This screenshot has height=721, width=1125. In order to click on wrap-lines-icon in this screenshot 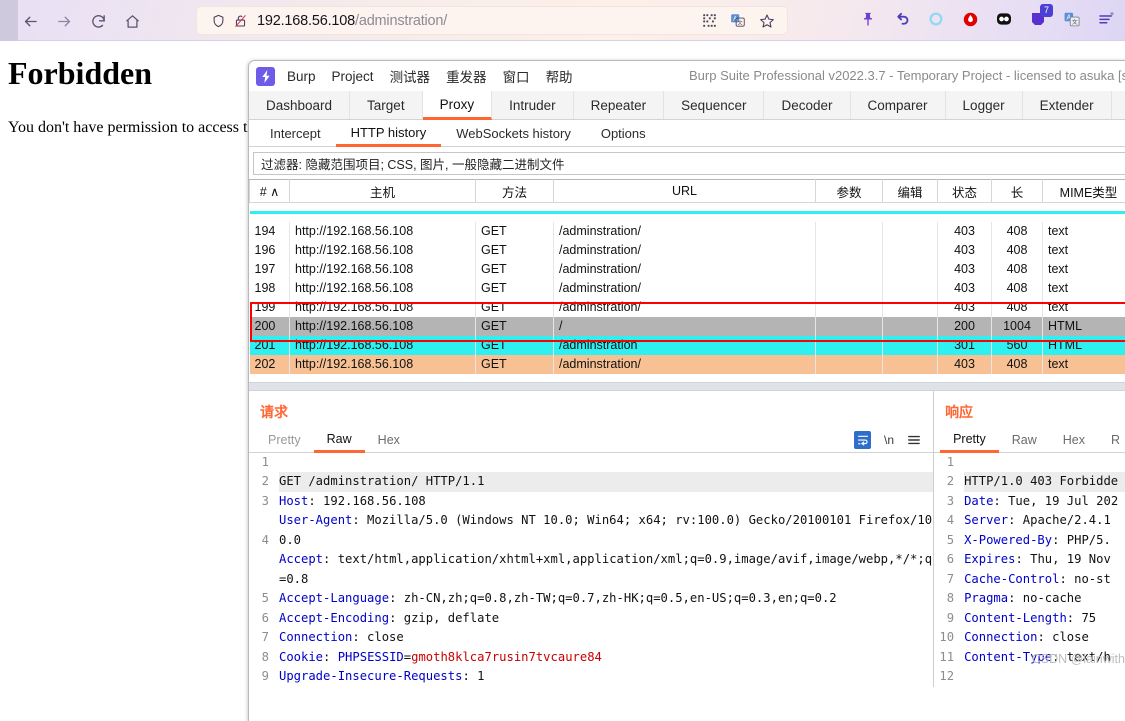, I will do `click(863, 439)`.